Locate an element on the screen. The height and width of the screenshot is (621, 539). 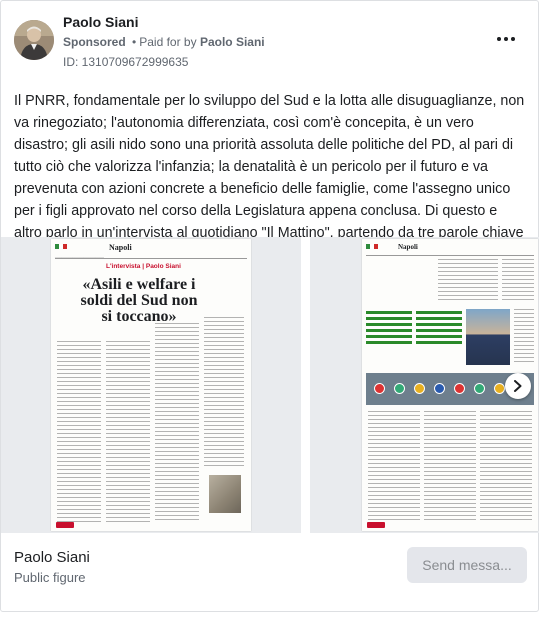
page-name-link: Paolo Siani is located at coordinates (100, 22).